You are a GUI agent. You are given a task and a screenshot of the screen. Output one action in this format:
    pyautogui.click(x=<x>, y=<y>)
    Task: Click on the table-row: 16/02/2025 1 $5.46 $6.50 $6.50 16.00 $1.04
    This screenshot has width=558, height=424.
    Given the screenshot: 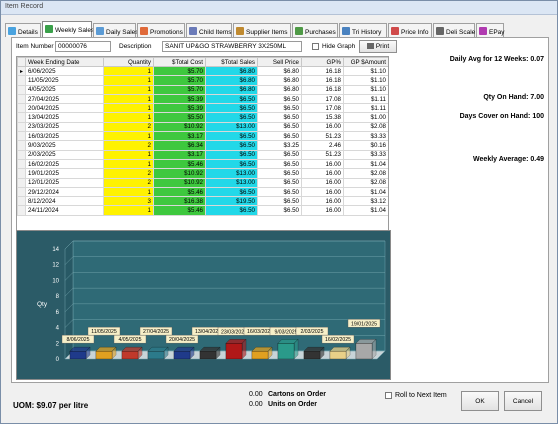 What is the action you would take?
    pyautogui.click(x=202, y=164)
    